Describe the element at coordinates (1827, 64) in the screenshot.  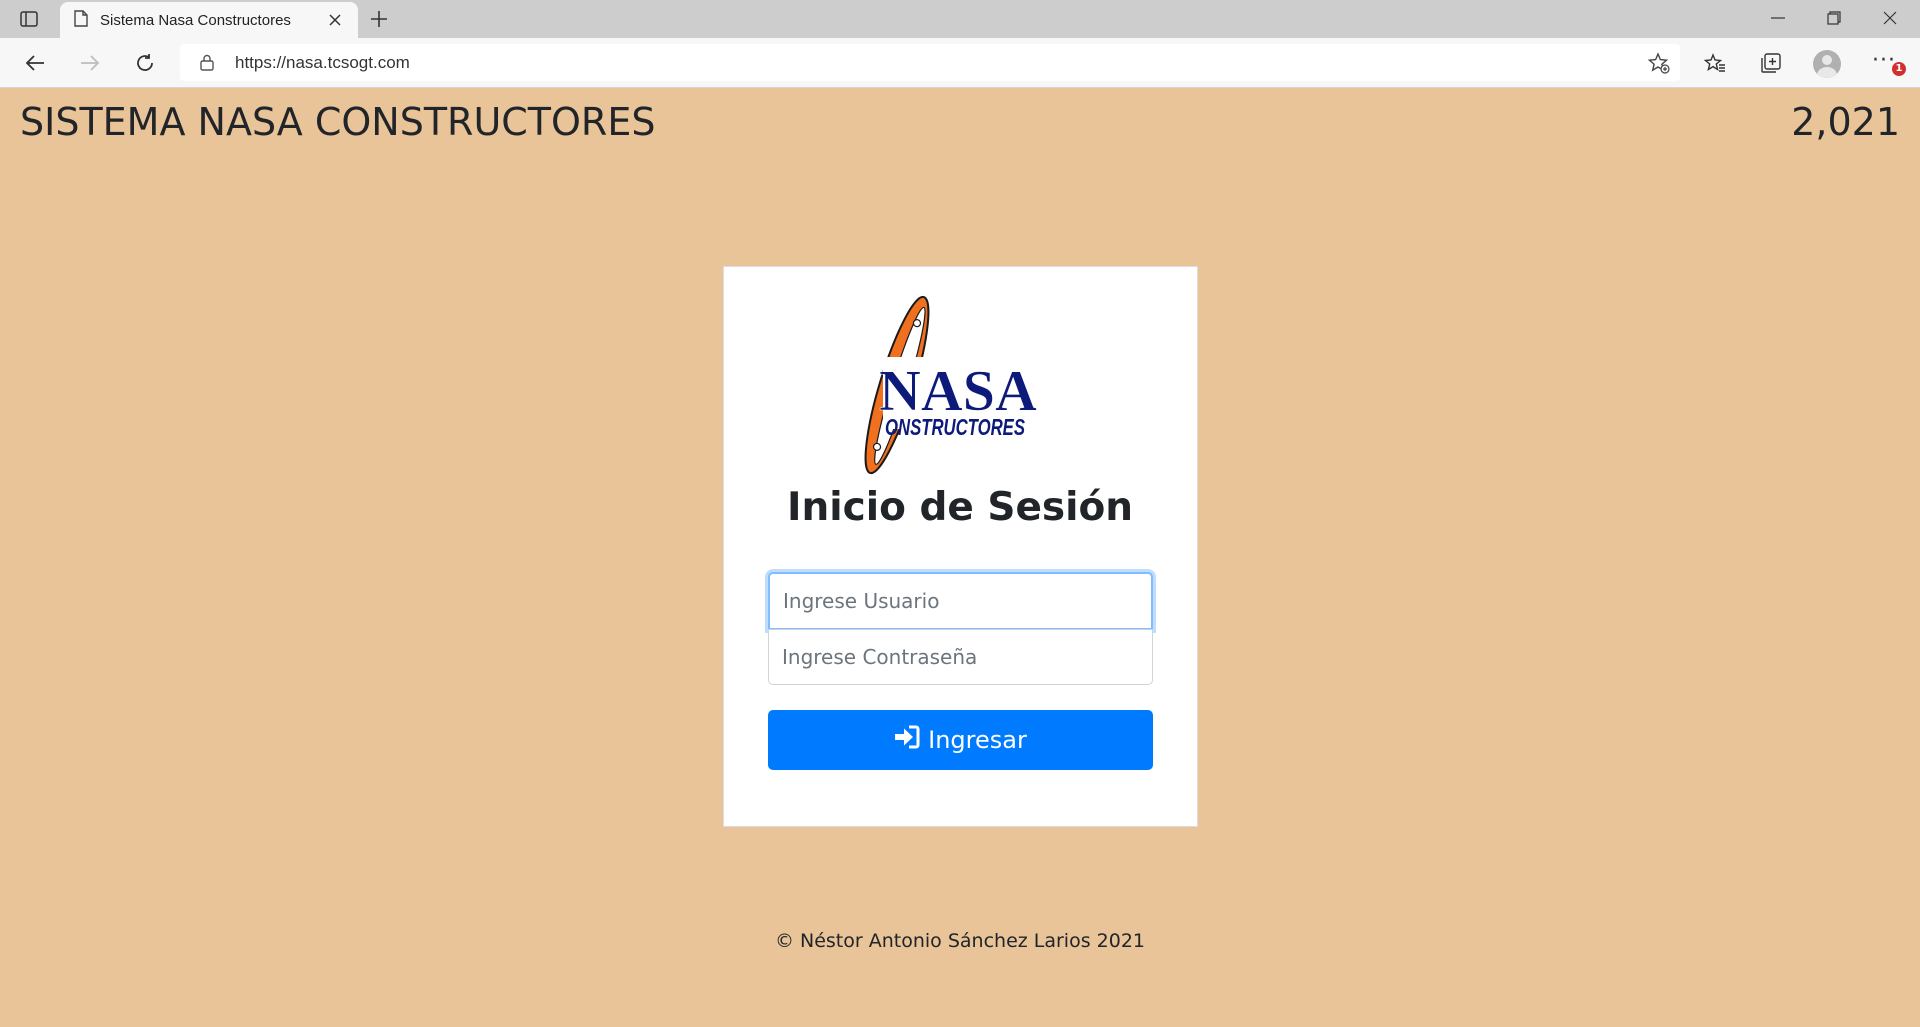
I see `profile-avatar` at that location.